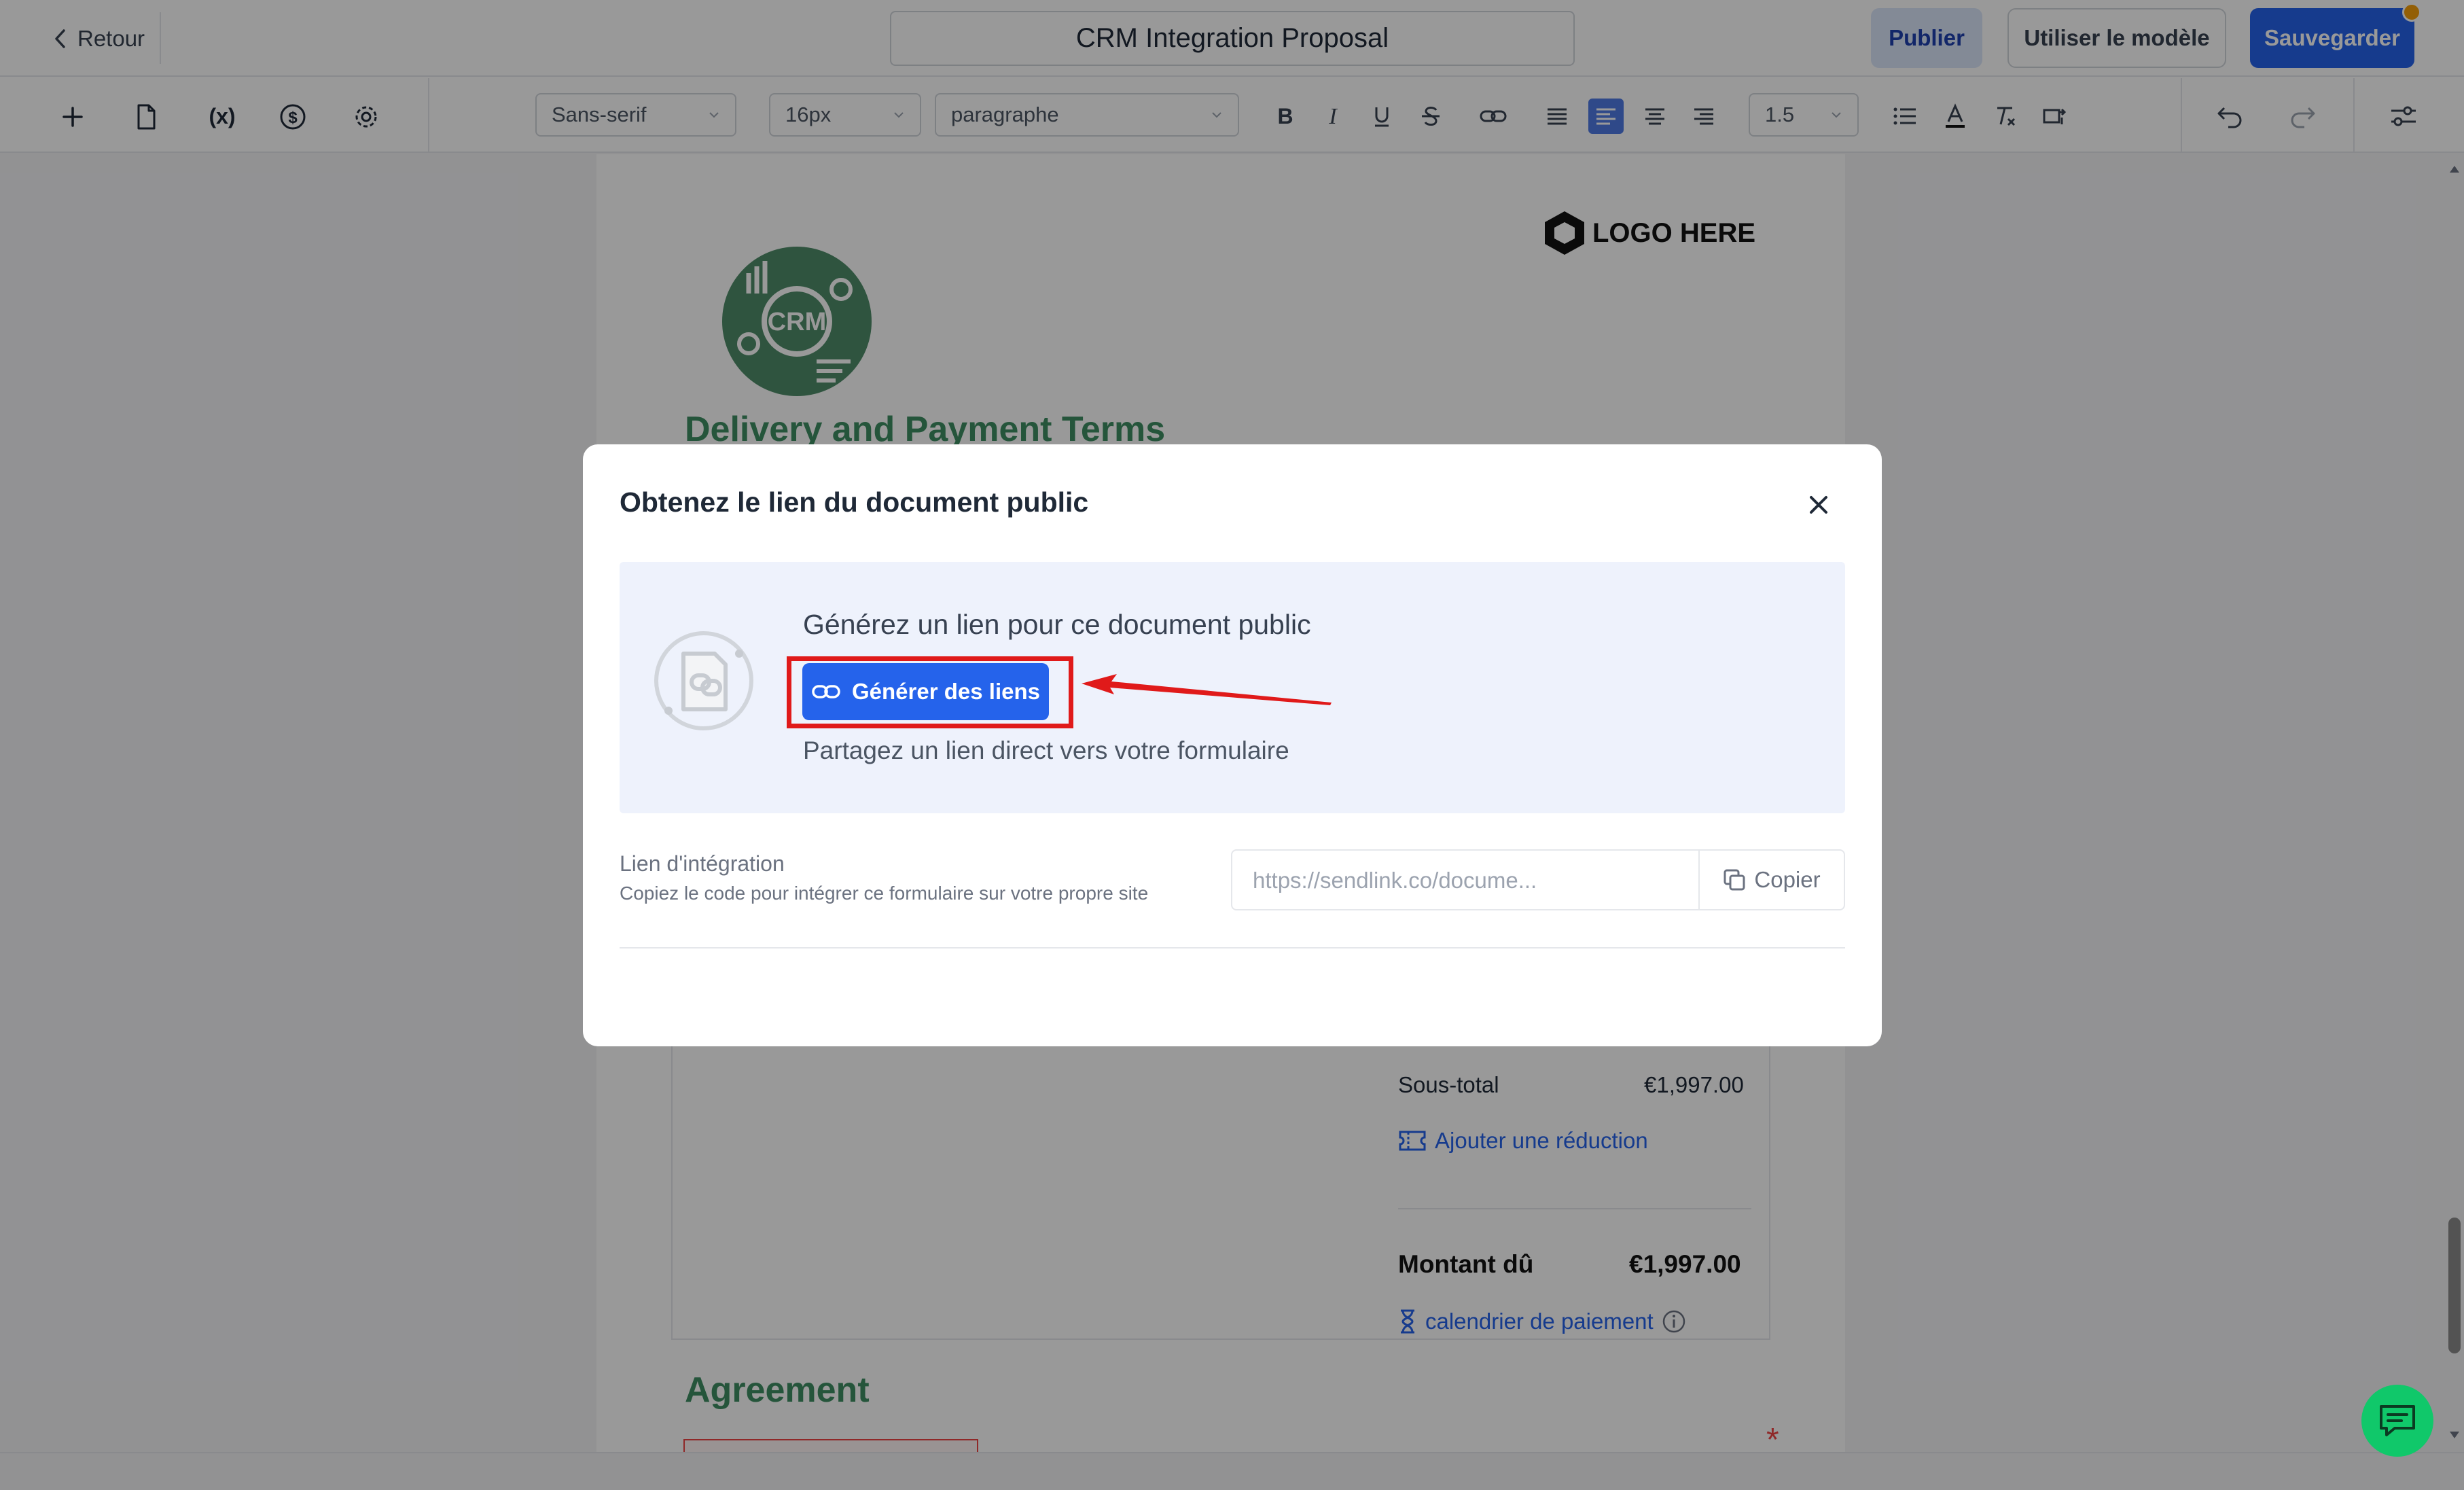 The height and width of the screenshot is (1490, 2464). Describe the element at coordinates (1787, 879) in the screenshot. I see `copy-label: Copier` at that location.